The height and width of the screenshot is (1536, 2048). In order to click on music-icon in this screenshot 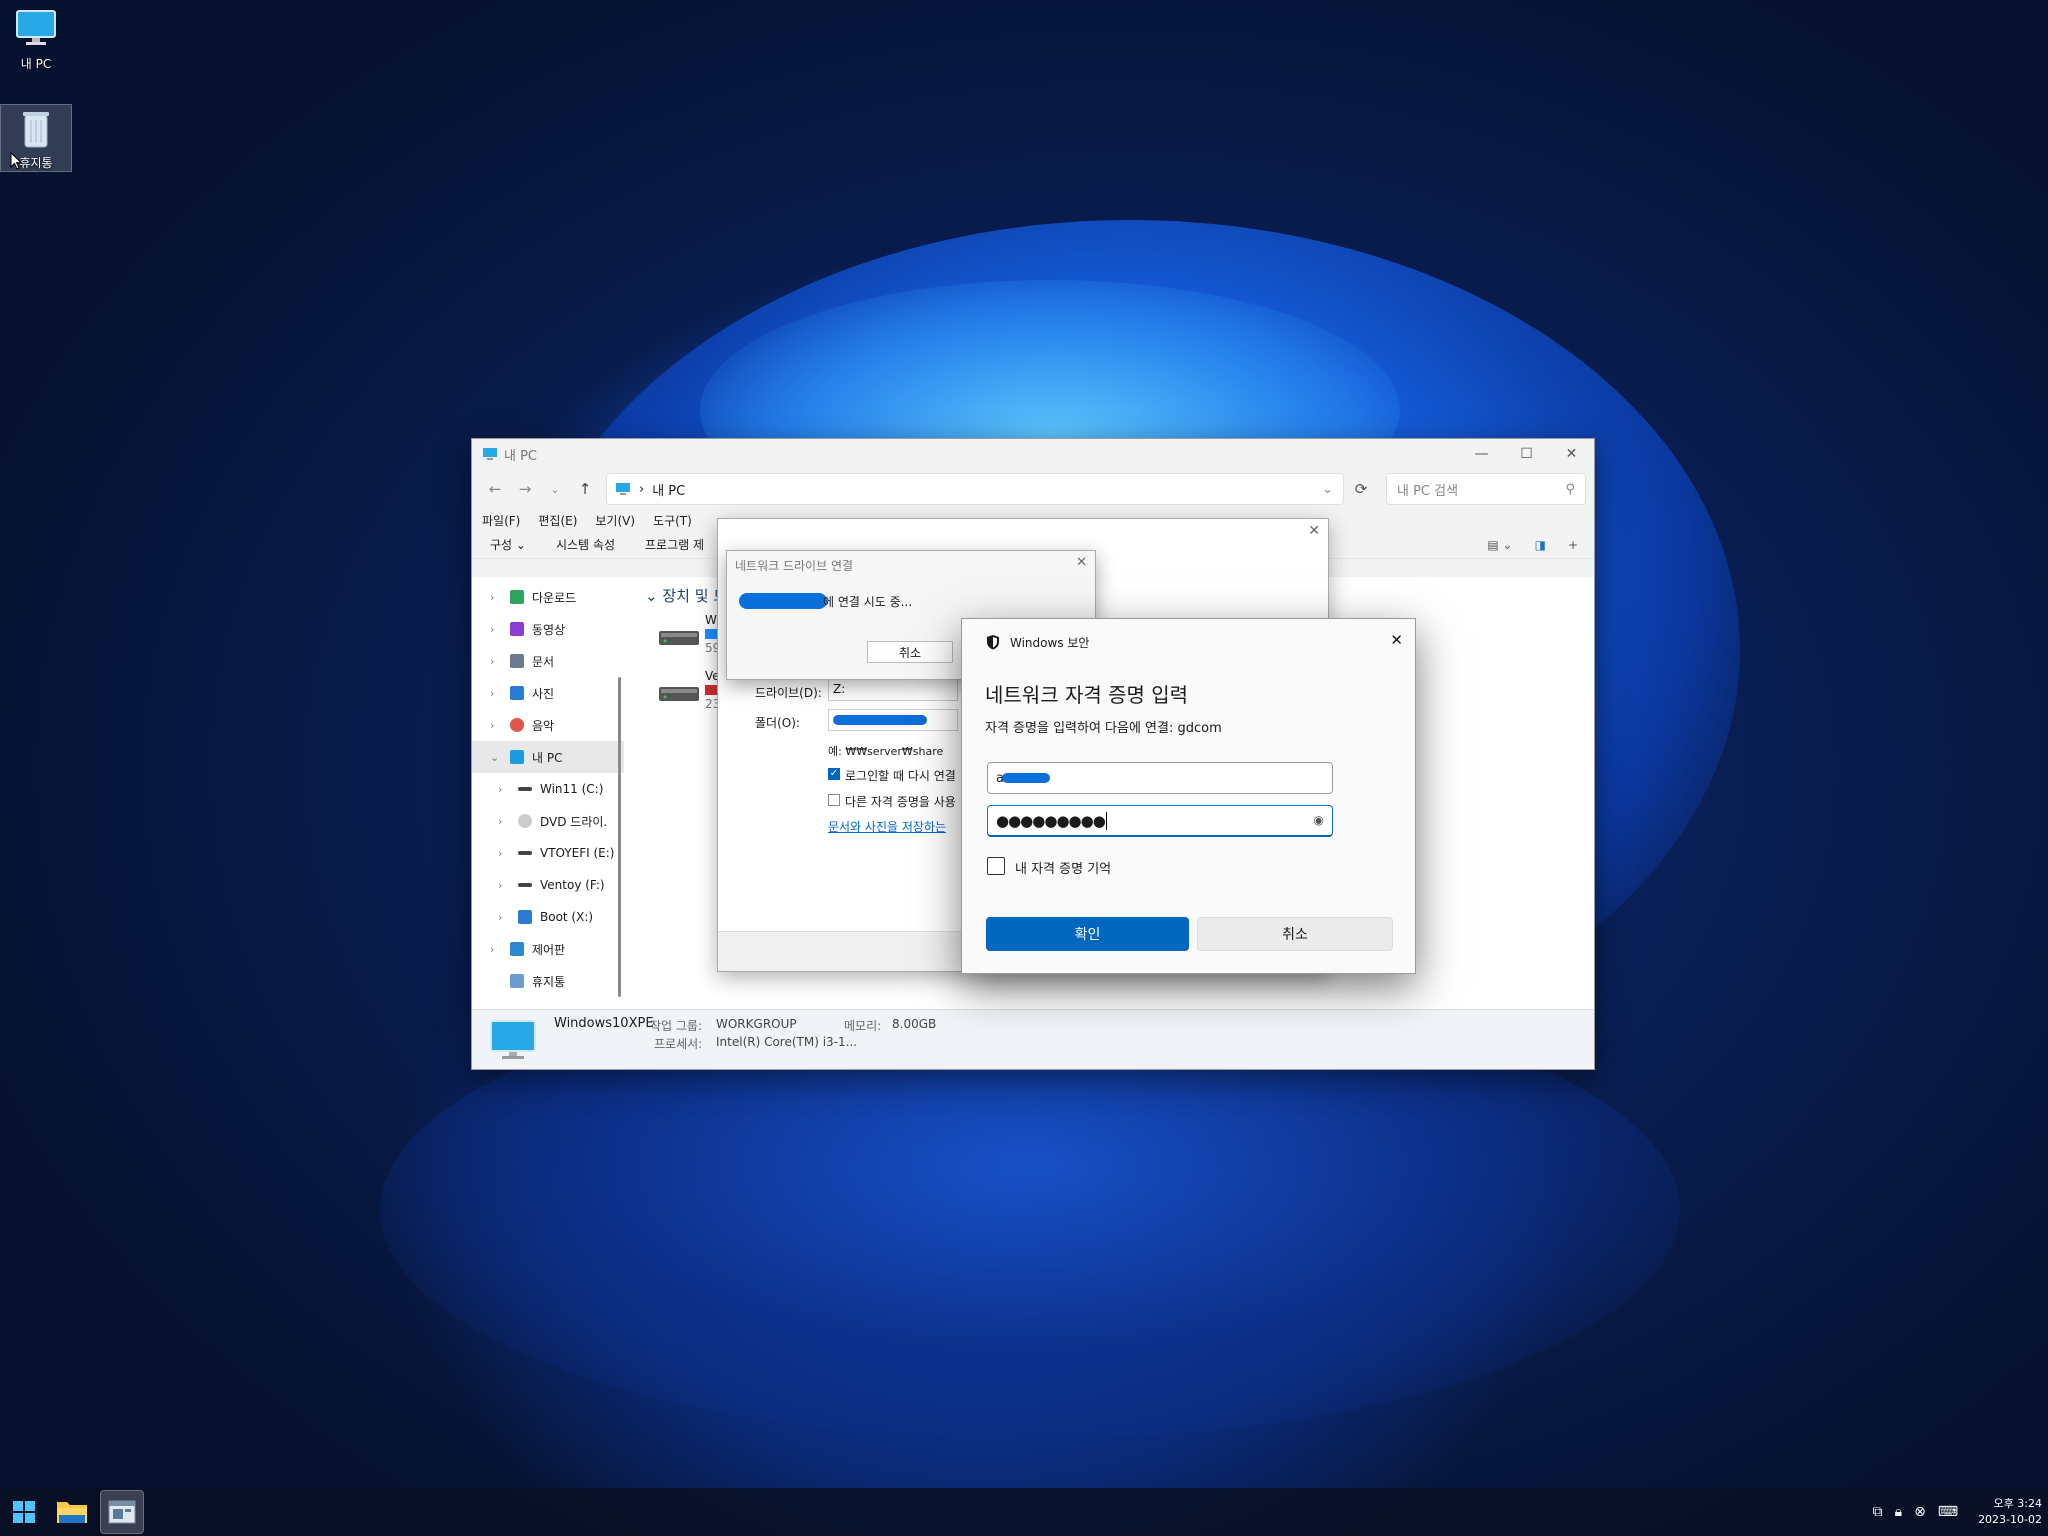, I will do `click(517, 725)`.